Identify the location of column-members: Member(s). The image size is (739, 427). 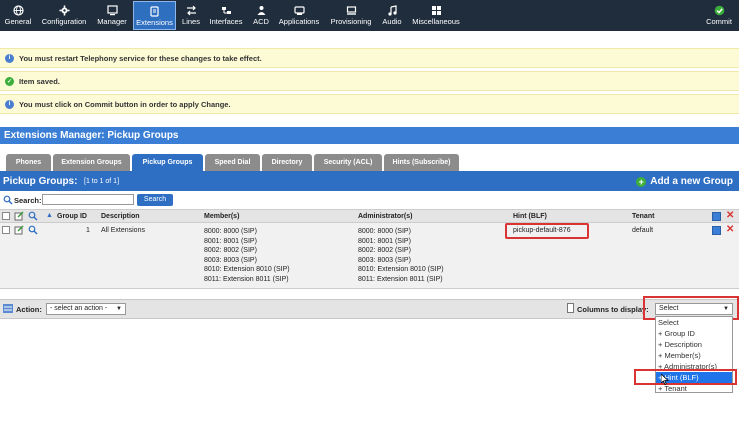
(221, 216).